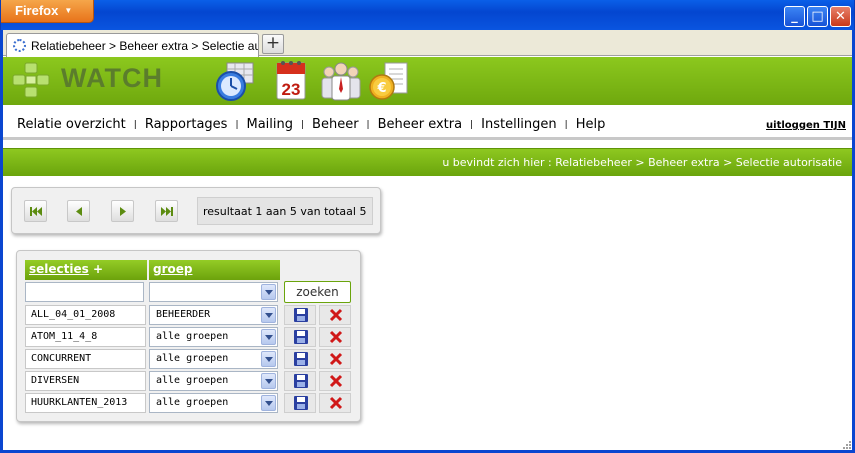 The image size is (855, 453). I want to click on nav-item-beheer-extra: Beheer extra, so click(420, 124).